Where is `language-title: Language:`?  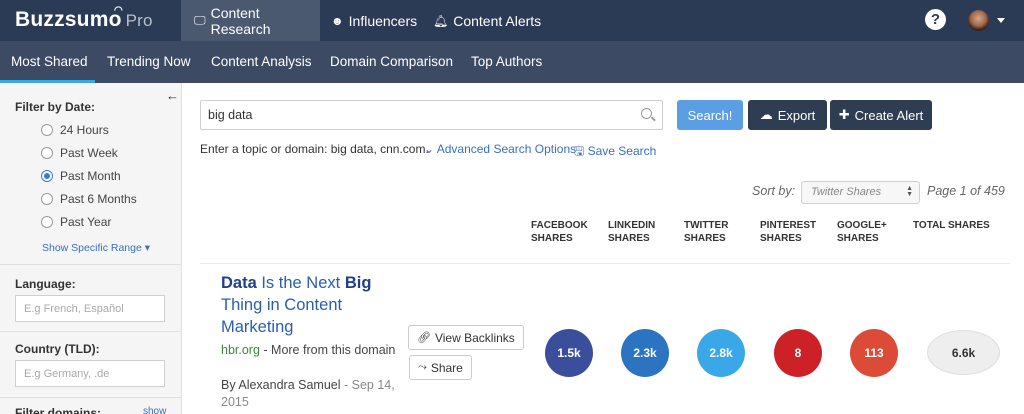
language-title: Language: is located at coordinates (45, 284).